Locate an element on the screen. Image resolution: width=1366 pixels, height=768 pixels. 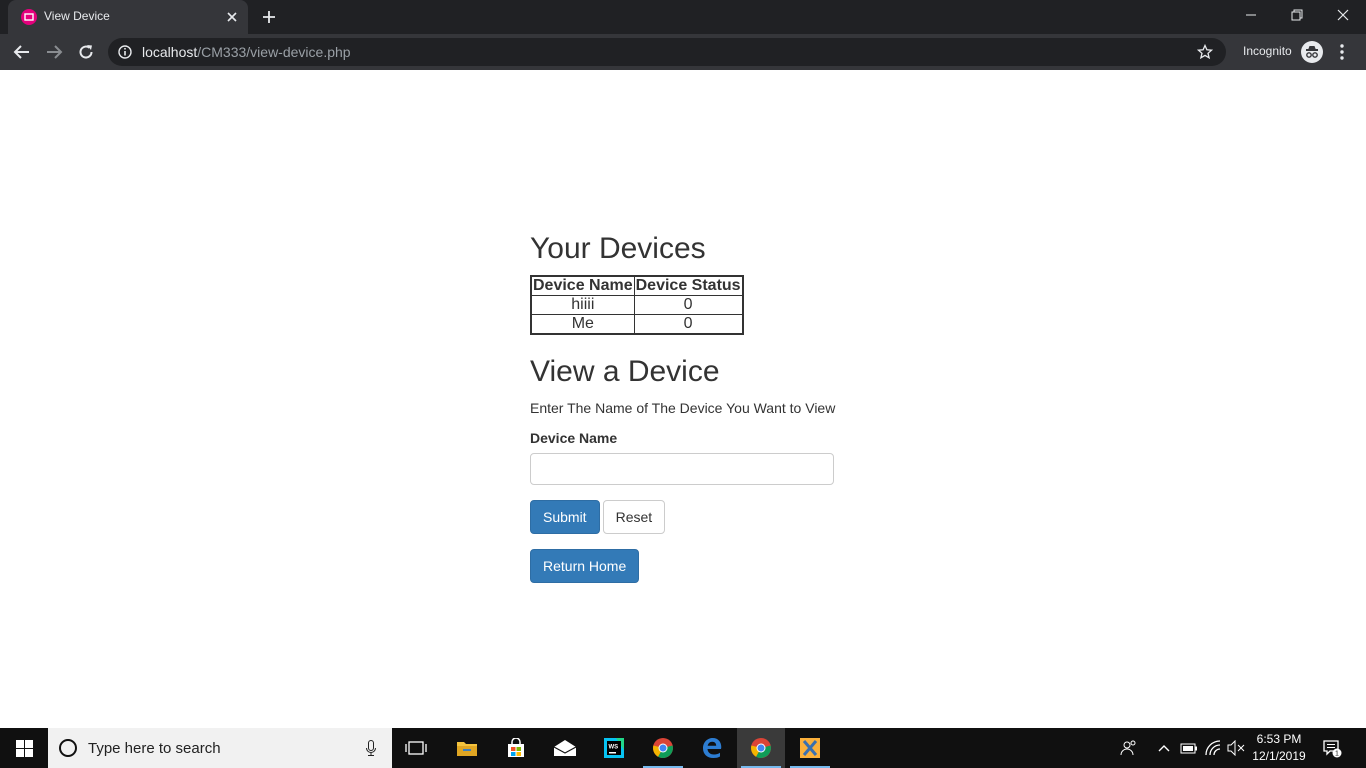
xampp-icon is located at coordinates (810, 748).